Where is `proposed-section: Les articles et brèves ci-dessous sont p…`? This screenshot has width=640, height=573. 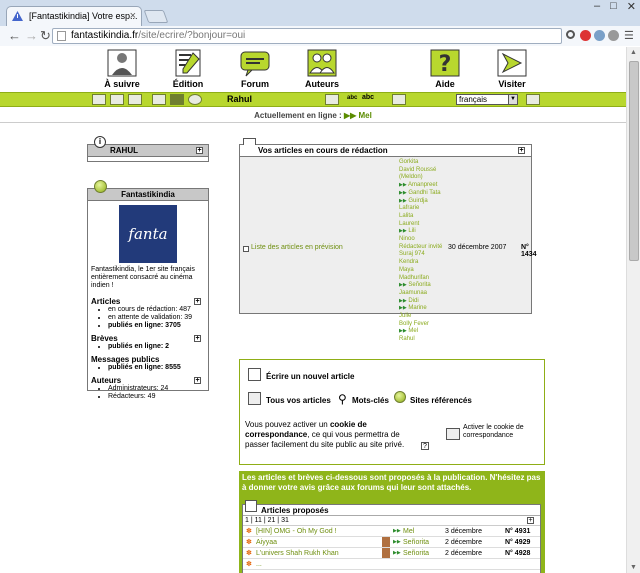 proposed-section: Les articles et brèves ci-dessous sont p… is located at coordinates (392, 522).